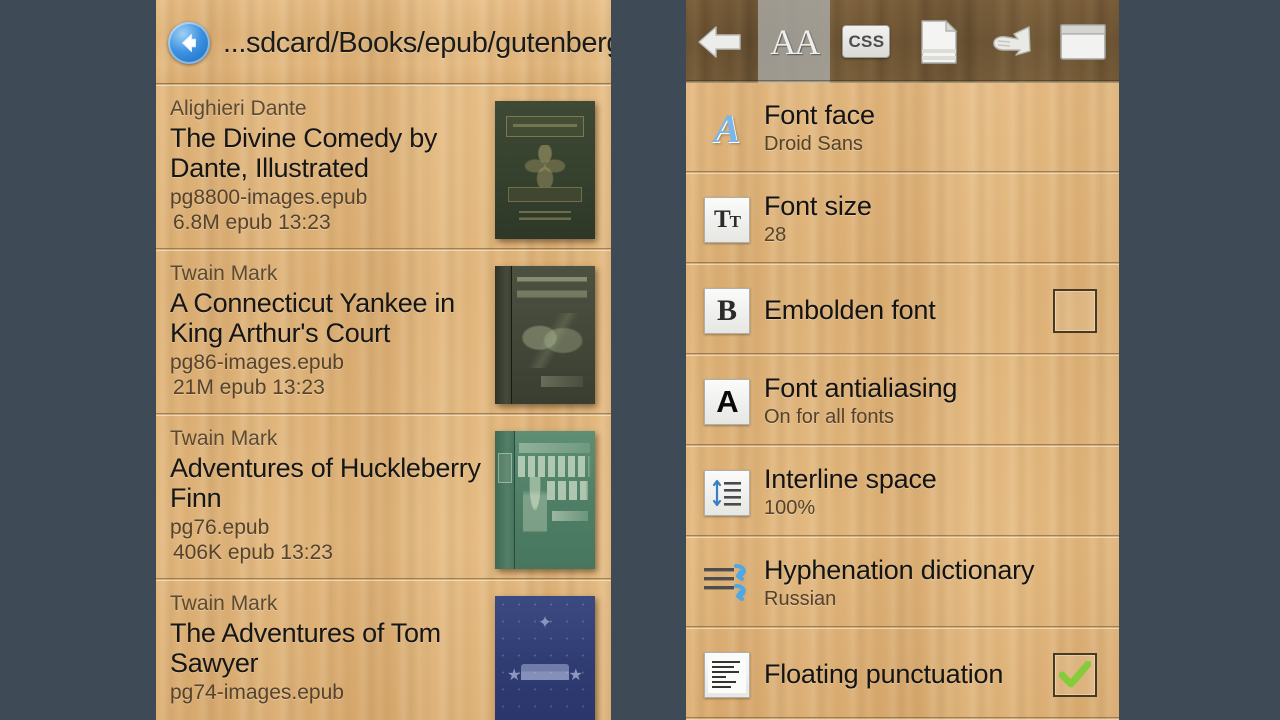 Image resolution: width=1280 pixels, height=720 pixels. Describe the element at coordinates (818, 205) in the screenshot. I see `setting-title: Font size` at that location.